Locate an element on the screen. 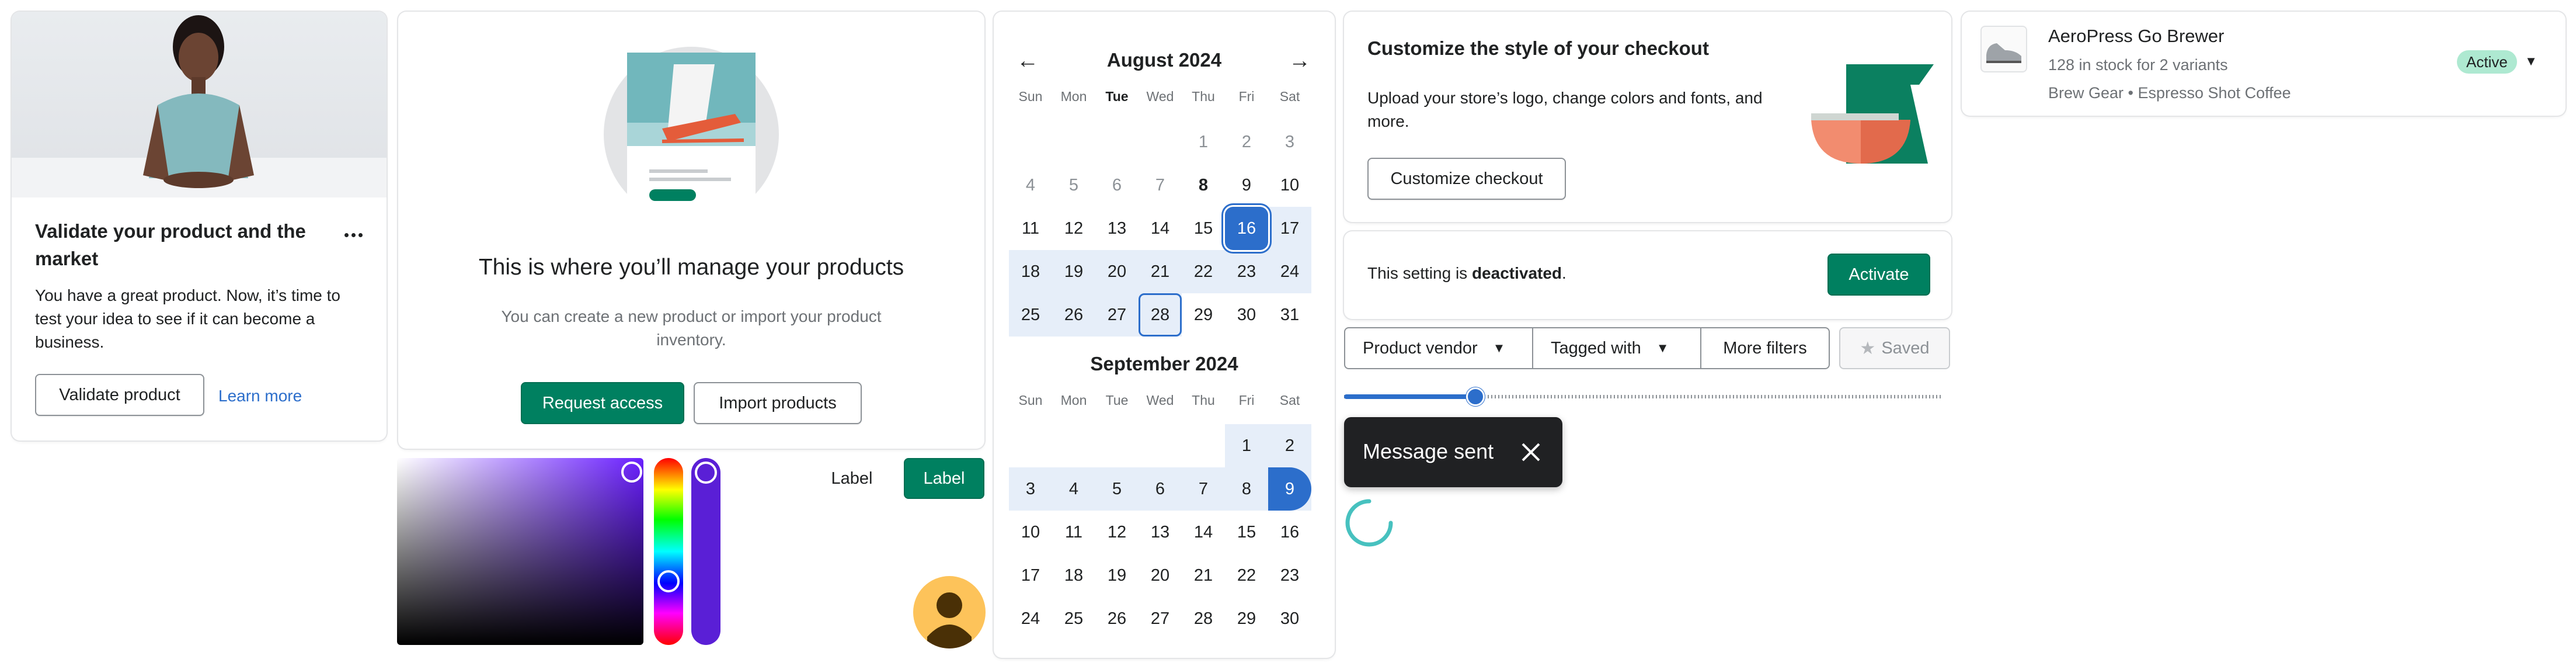 The image size is (2576, 666). hue-handle is located at coordinates (668, 581).